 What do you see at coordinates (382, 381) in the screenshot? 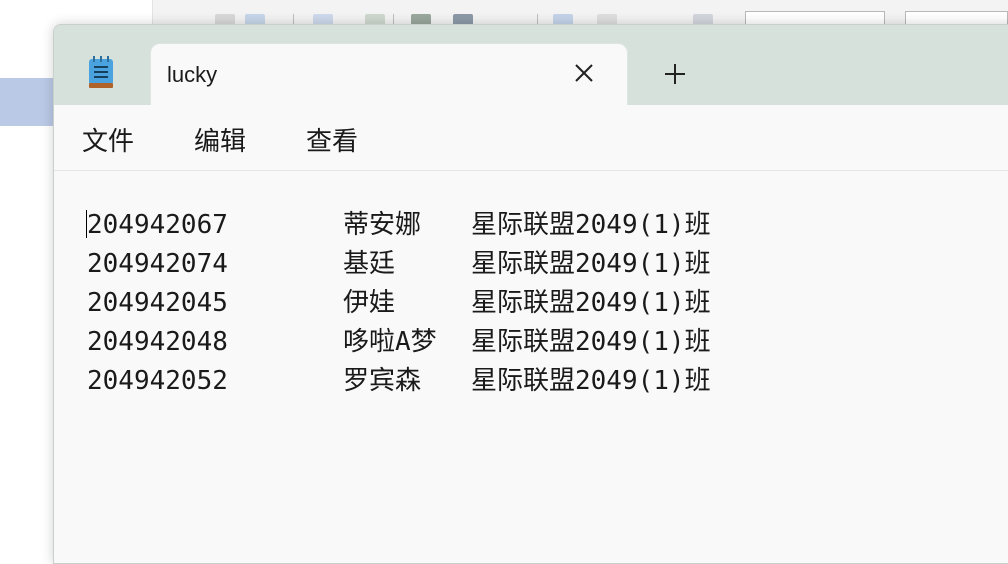
I see `student-name: 罗宾森` at bounding box center [382, 381].